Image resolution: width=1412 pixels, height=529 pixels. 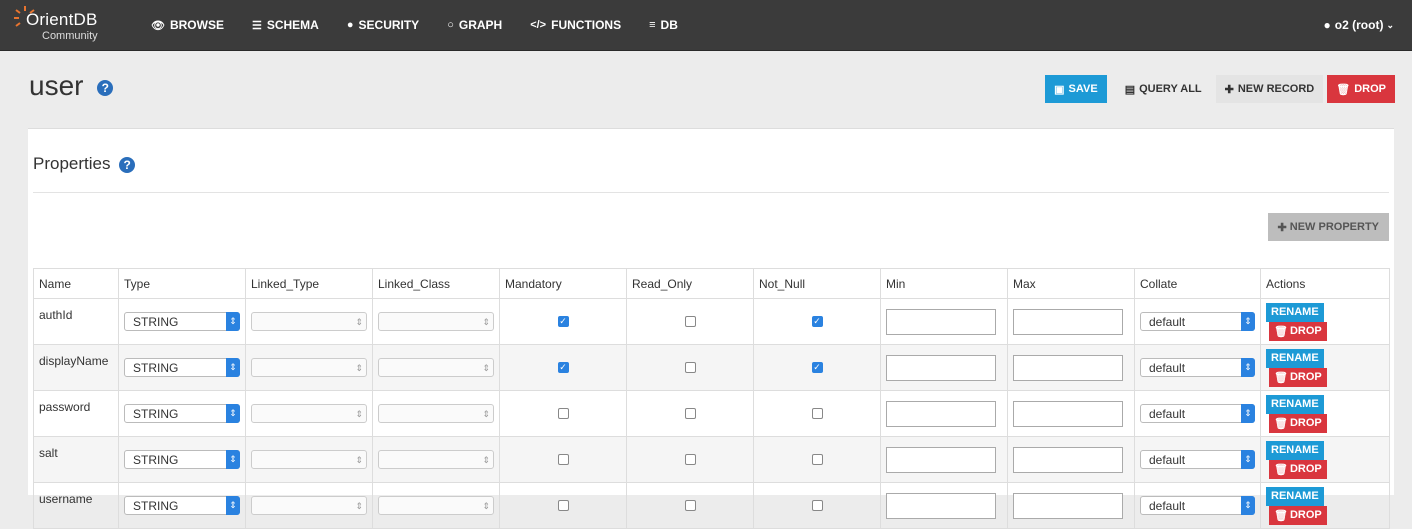 I want to click on drop-label: DROP, so click(x=1305, y=469).